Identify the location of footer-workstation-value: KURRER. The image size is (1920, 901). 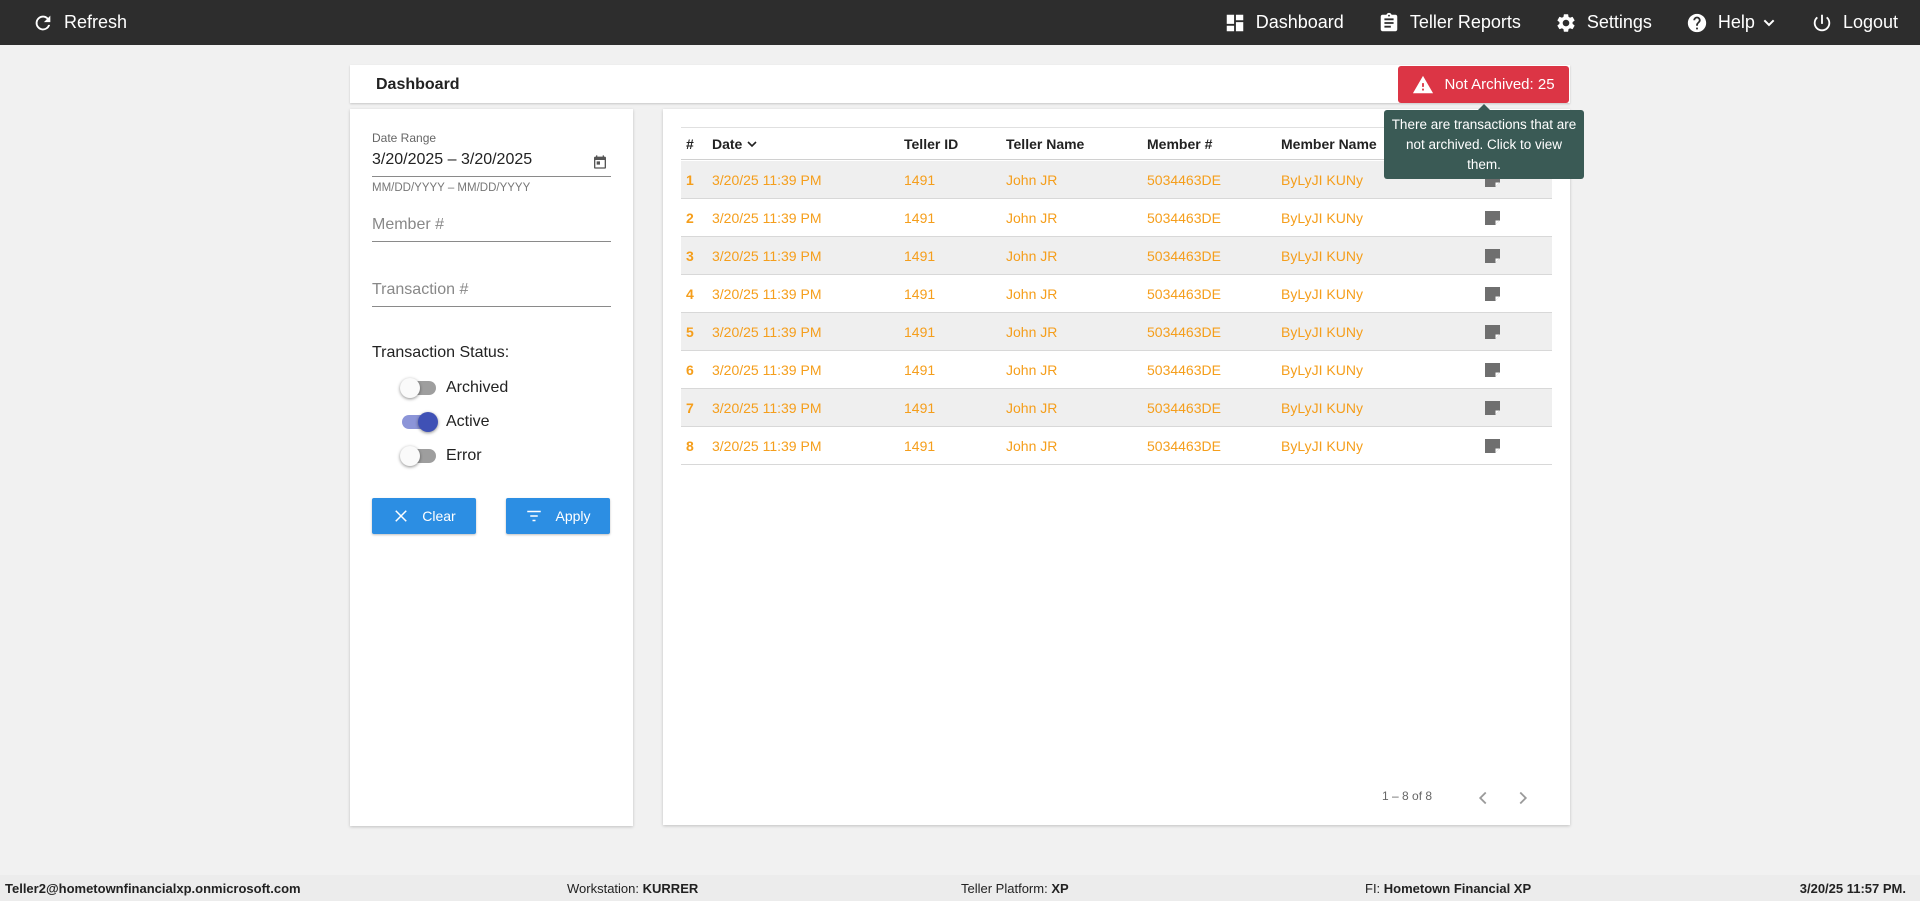
(670, 888).